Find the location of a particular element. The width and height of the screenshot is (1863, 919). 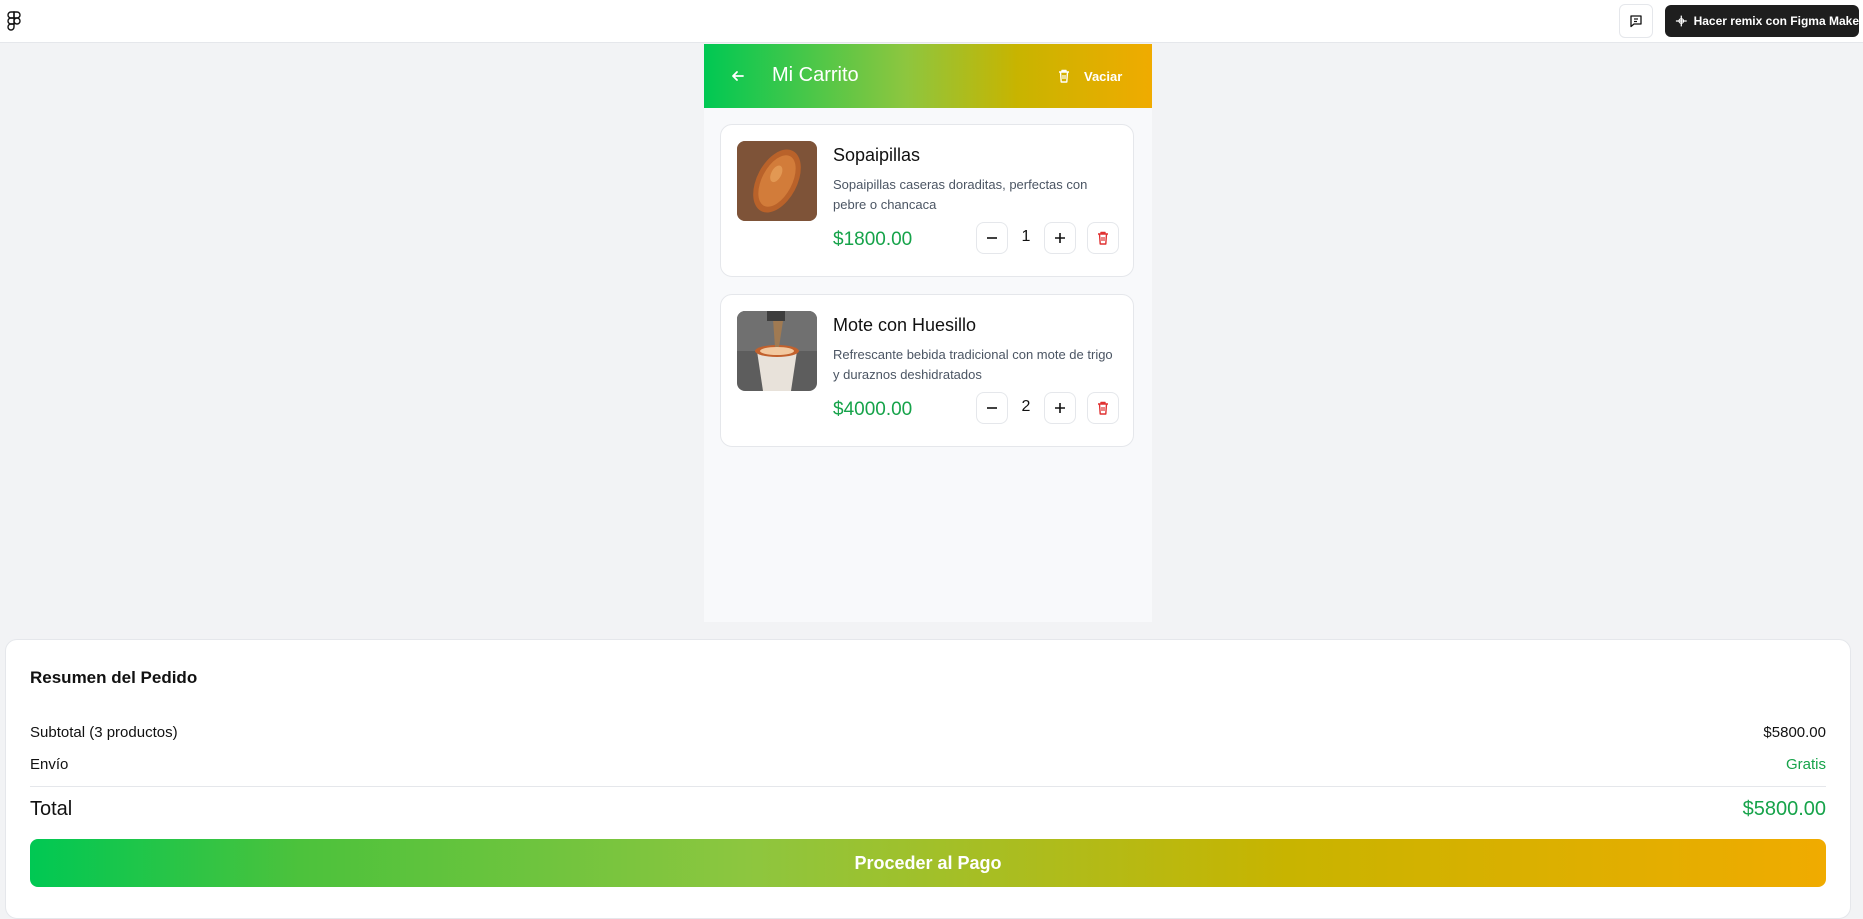

shipping-row: Envío Gratis is located at coordinates (928, 764).